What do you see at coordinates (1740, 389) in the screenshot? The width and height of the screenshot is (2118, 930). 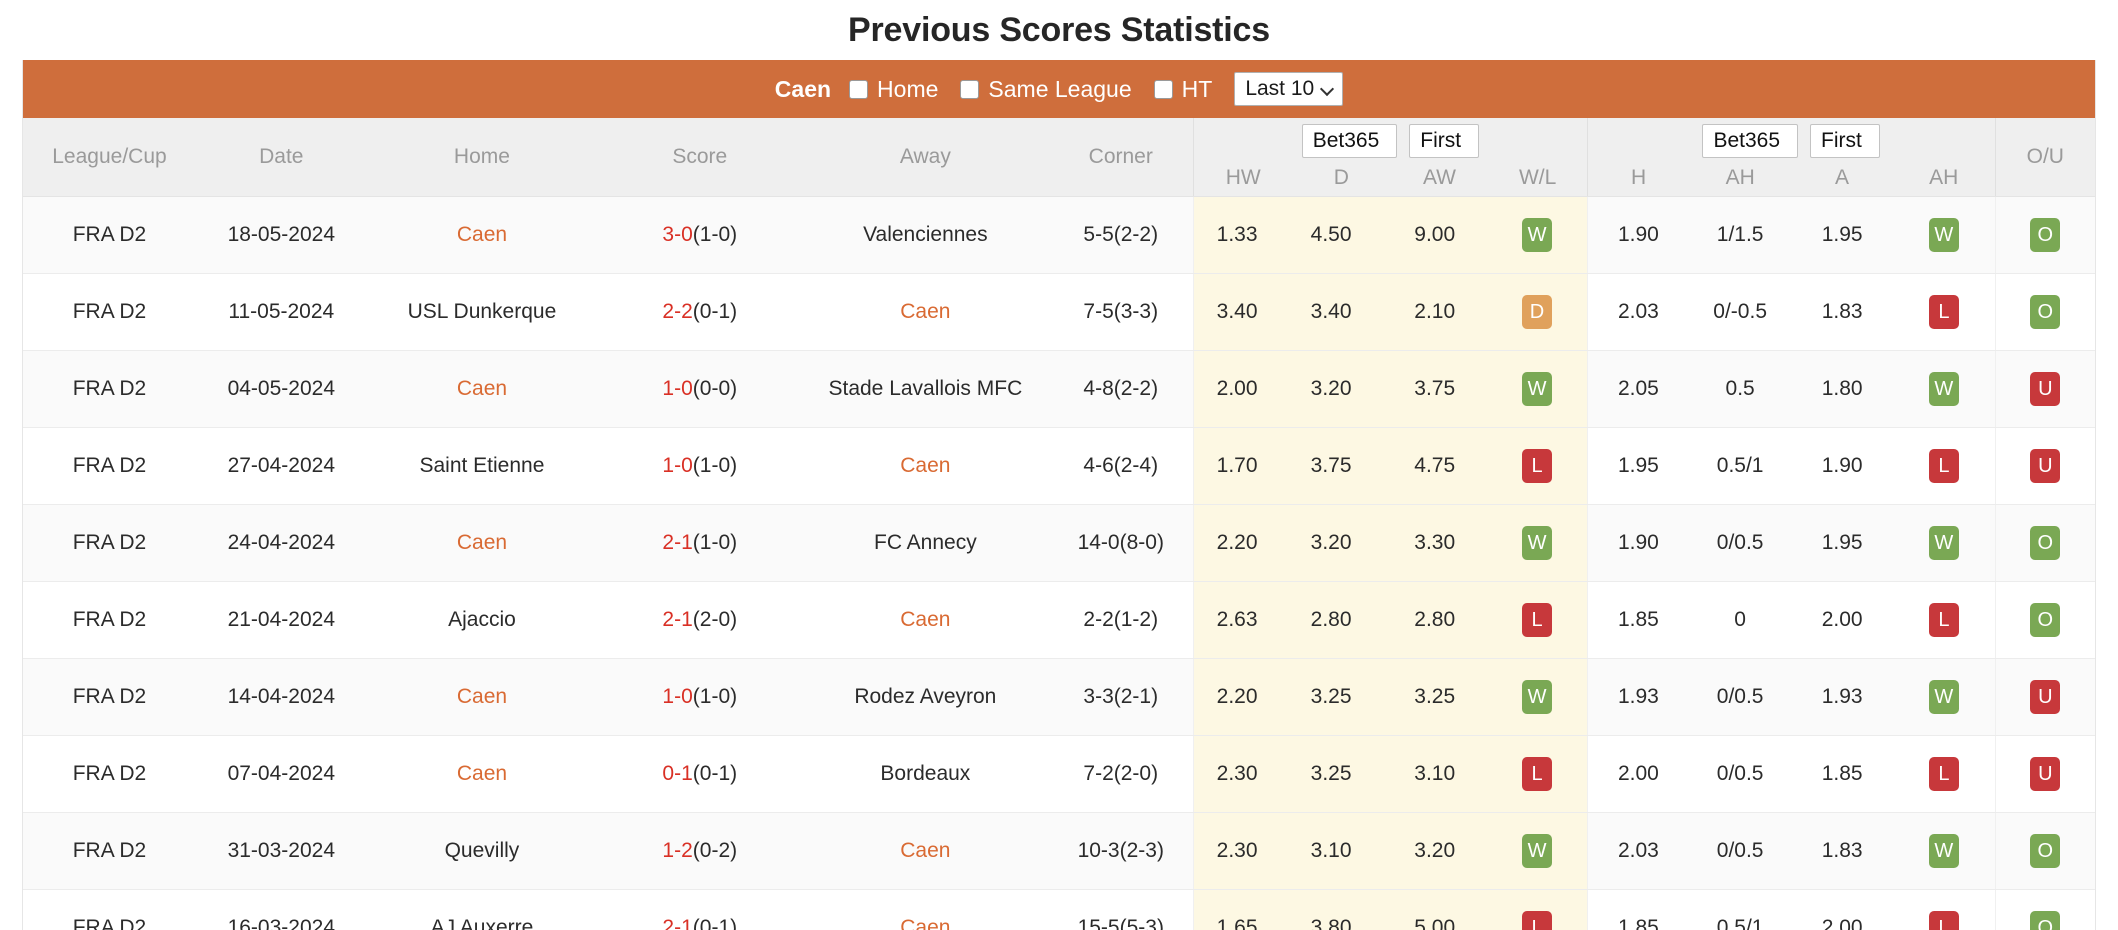 I see `cell-ah-line: 0.5` at bounding box center [1740, 389].